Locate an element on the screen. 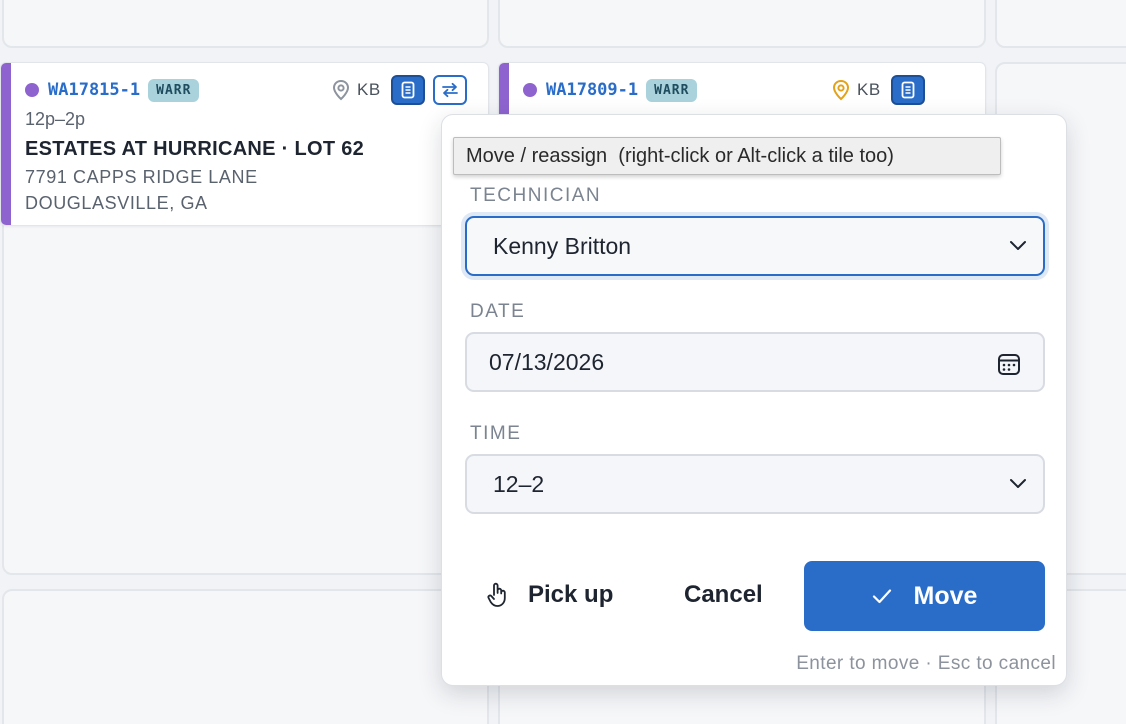 The image size is (1126, 724). time-select: 12–2 is located at coordinates (755, 484).